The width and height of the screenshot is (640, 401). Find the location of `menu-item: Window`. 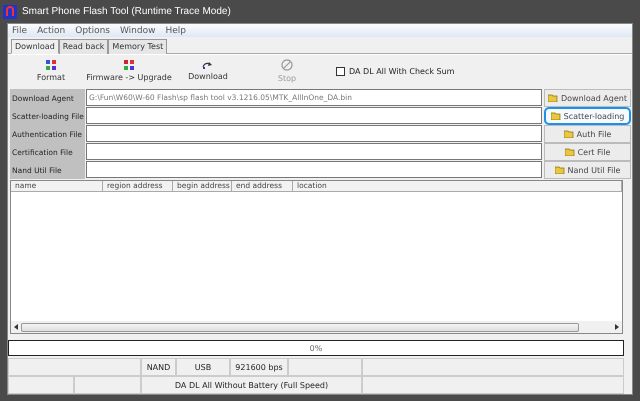

menu-item: Window is located at coordinates (138, 31).